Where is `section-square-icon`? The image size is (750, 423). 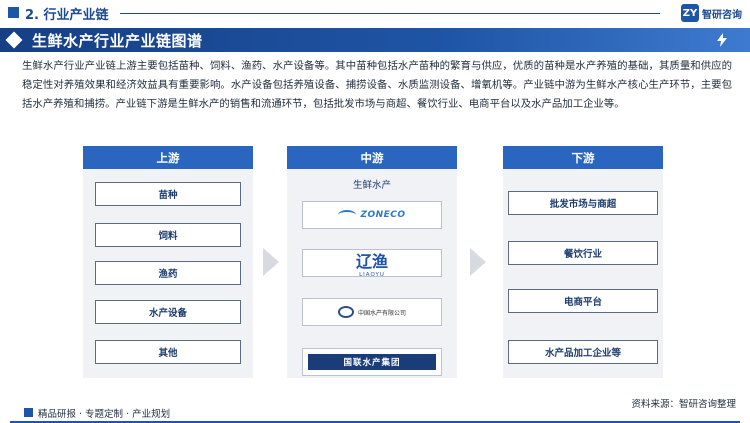 section-square-icon is located at coordinates (13, 12).